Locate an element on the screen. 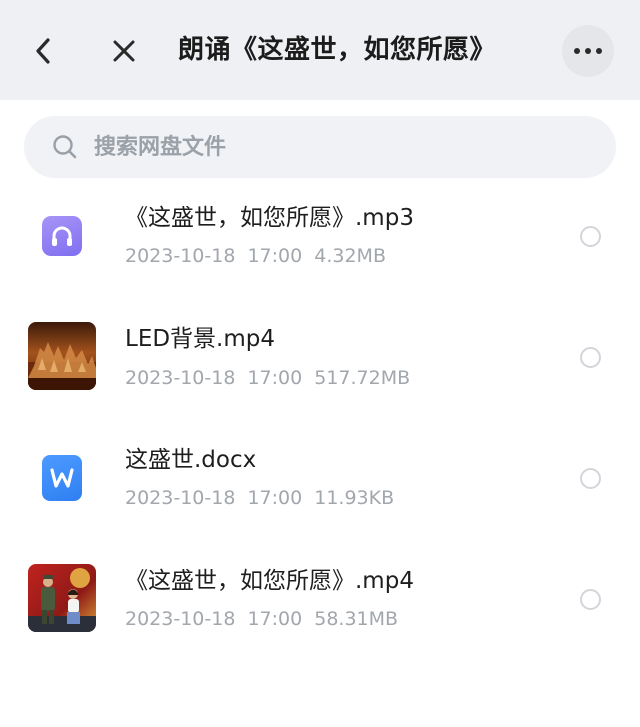 The width and height of the screenshot is (640, 727). file-meta: 2023-10-18 17:00 58.31MB is located at coordinates (262, 619).